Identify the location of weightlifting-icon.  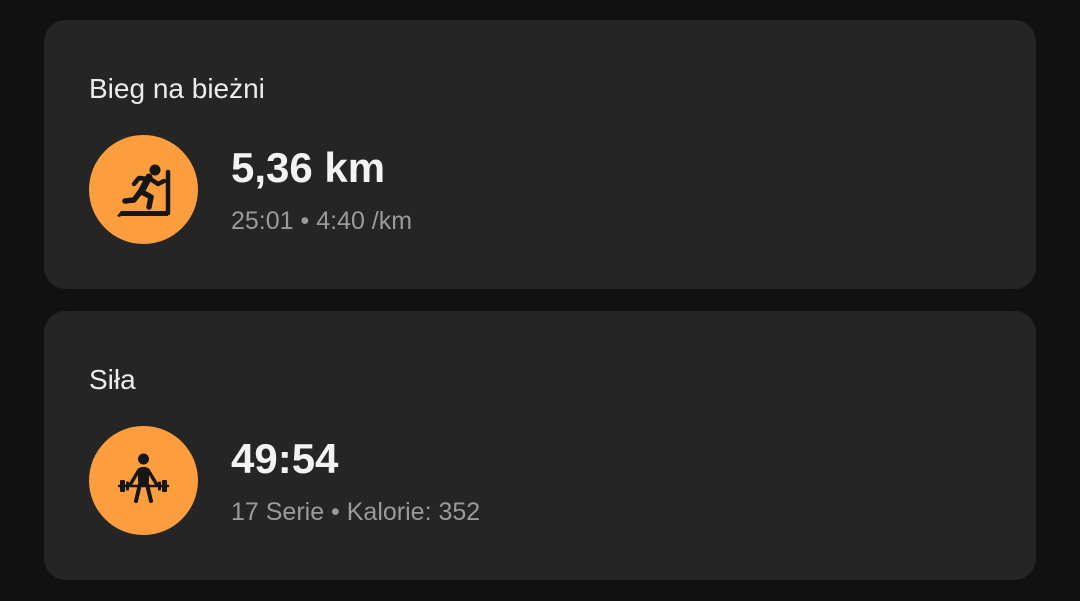
(143, 480).